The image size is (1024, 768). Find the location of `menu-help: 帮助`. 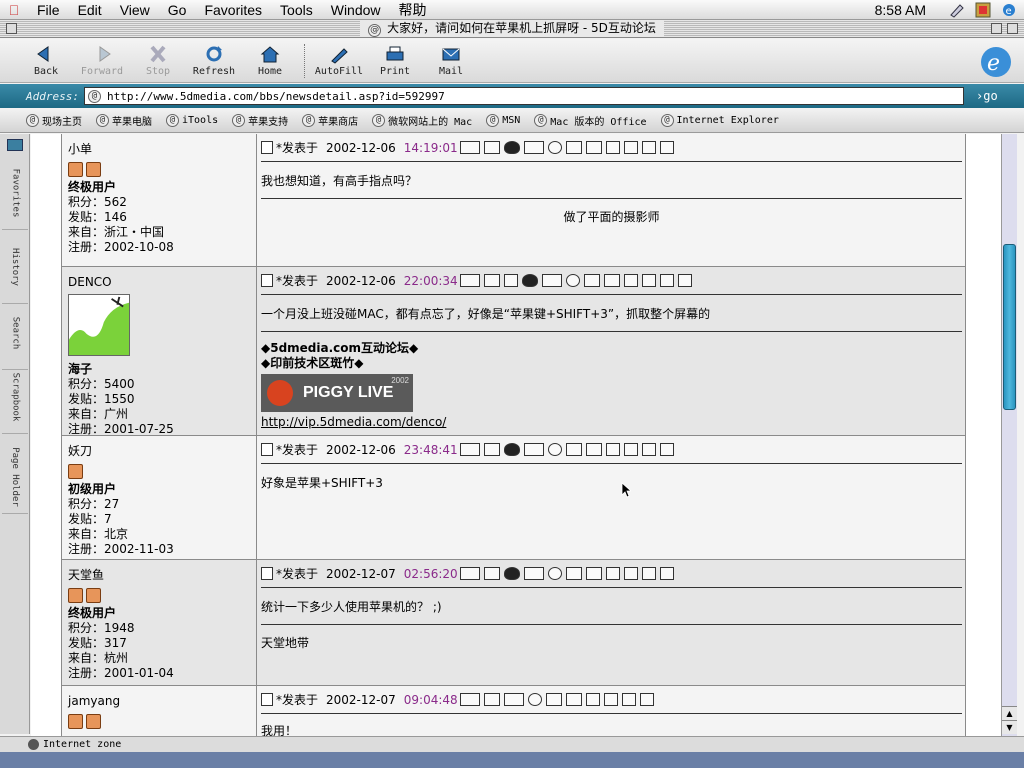

menu-help: 帮助 is located at coordinates (413, 10).